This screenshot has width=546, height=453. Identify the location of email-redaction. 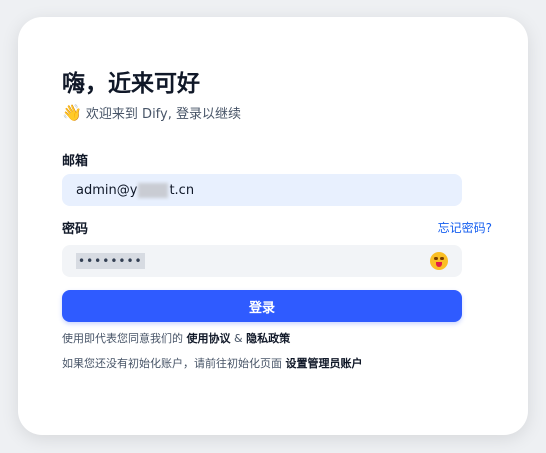
(153, 190).